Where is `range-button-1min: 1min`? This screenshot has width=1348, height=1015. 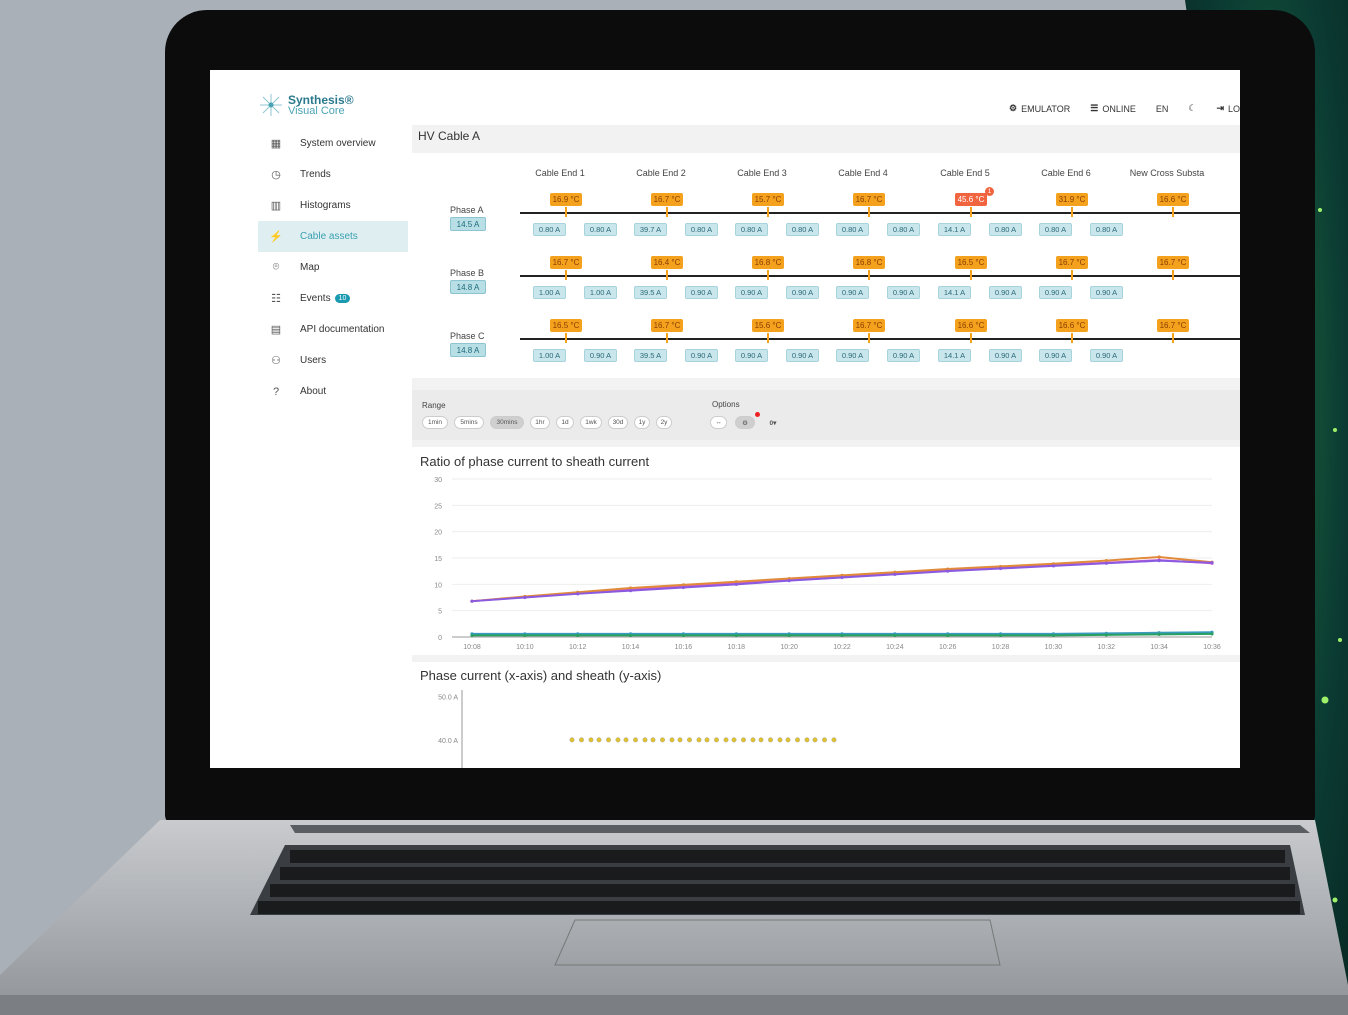 range-button-1min: 1min is located at coordinates (435, 422).